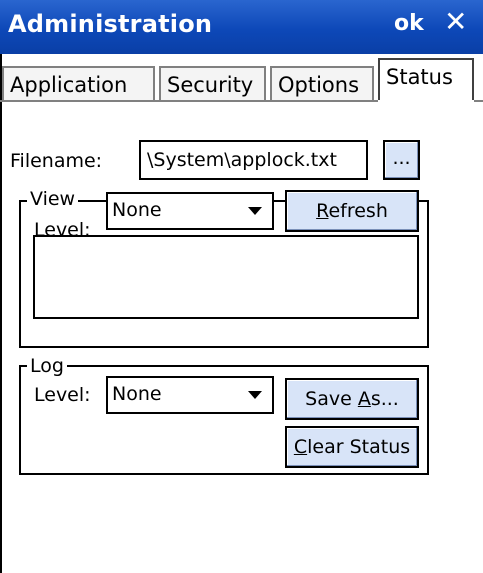 The height and width of the screenshot is (573, 483). Describe the element at coordinates (137, 210) in the screenshot. I see `view-level-value: None` at that location.